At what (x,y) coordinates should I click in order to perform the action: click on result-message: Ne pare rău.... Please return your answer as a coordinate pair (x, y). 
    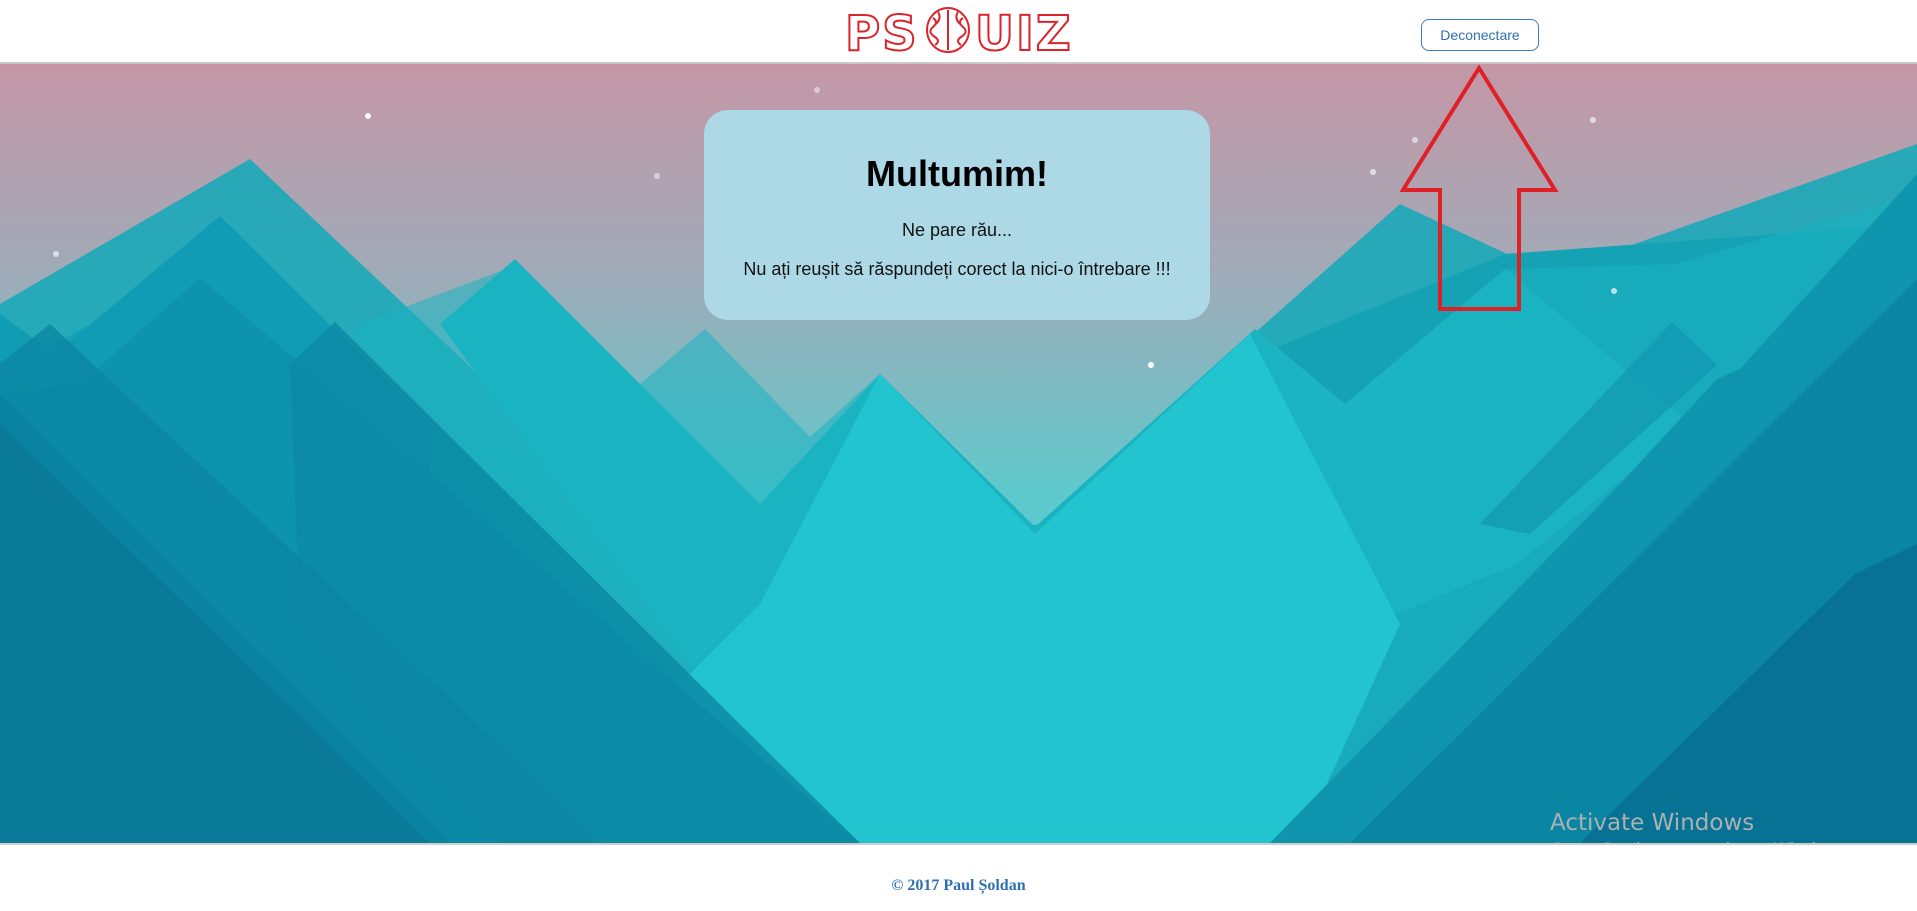
    Looking at the image, I should click on (957, 230).